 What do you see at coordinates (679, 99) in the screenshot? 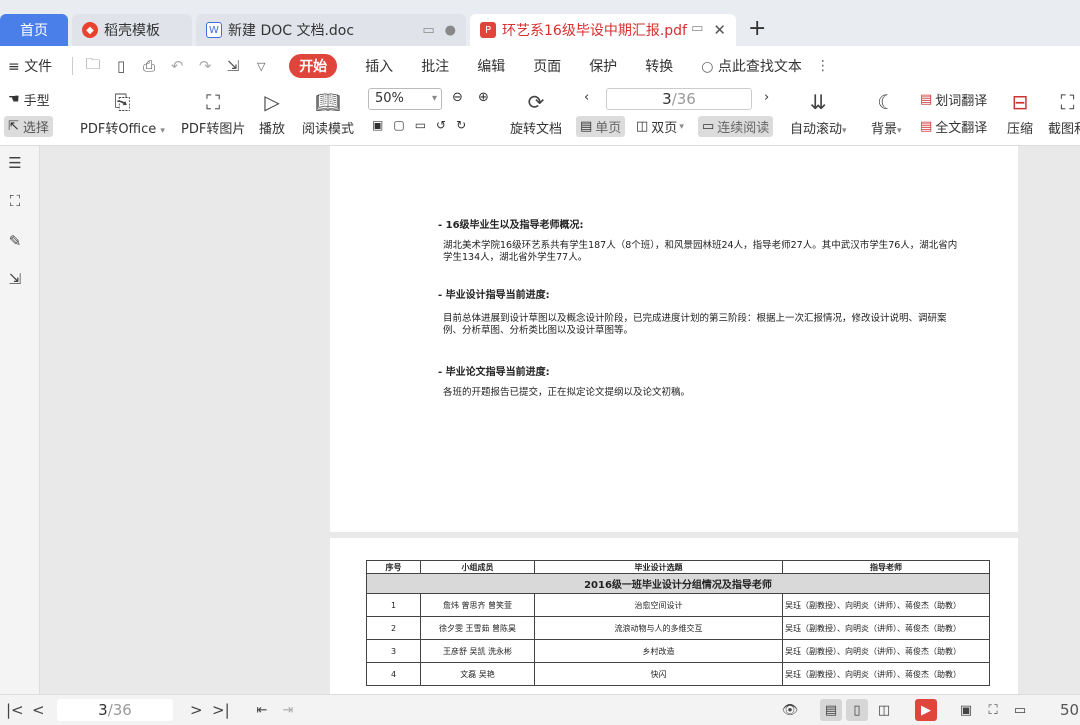
I see `page-input: 3/36` at bounding box center [679, 99].